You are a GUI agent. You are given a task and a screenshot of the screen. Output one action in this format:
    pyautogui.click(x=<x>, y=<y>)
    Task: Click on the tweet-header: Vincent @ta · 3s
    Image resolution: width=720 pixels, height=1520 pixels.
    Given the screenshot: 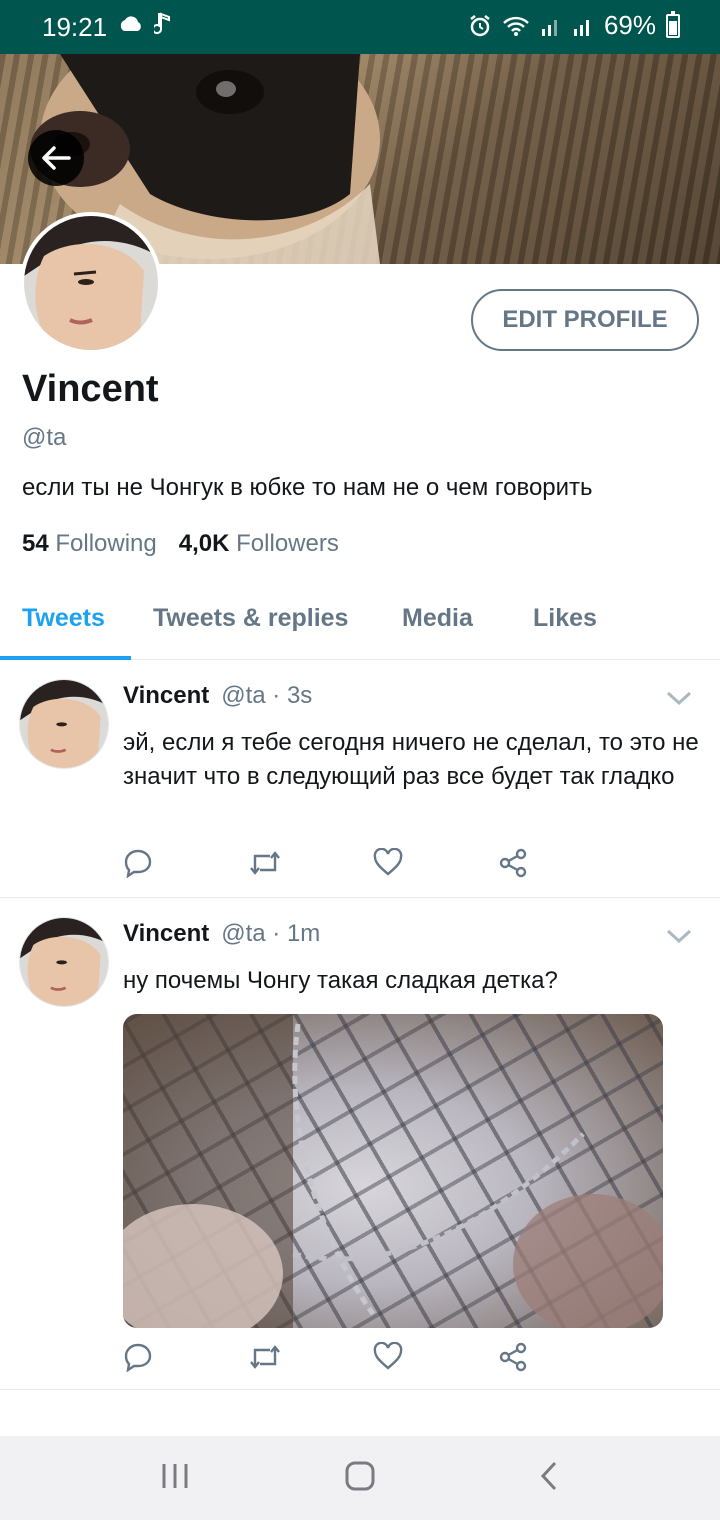 What is the action you would take?
    pyautogui.click(x=217, y=696)
    